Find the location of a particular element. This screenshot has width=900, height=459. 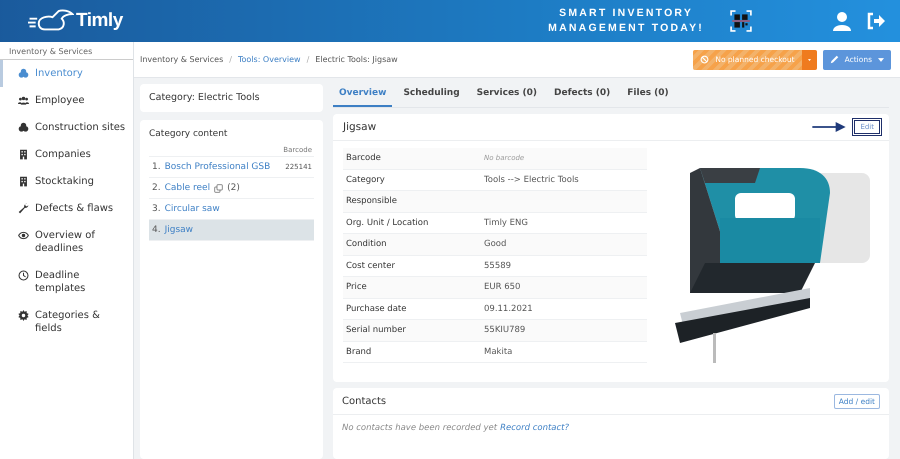

item-link: Bosch Professional GSB is located at coordinates (217, 167).